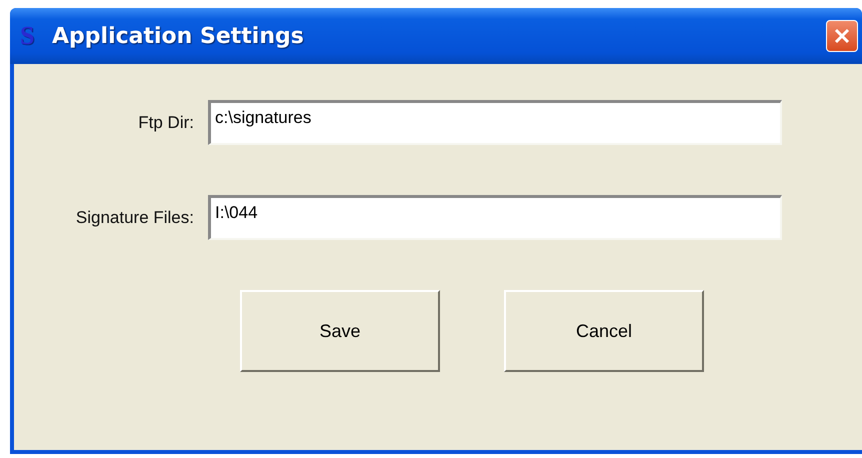  I want to click on close-button, so click(842, 36).